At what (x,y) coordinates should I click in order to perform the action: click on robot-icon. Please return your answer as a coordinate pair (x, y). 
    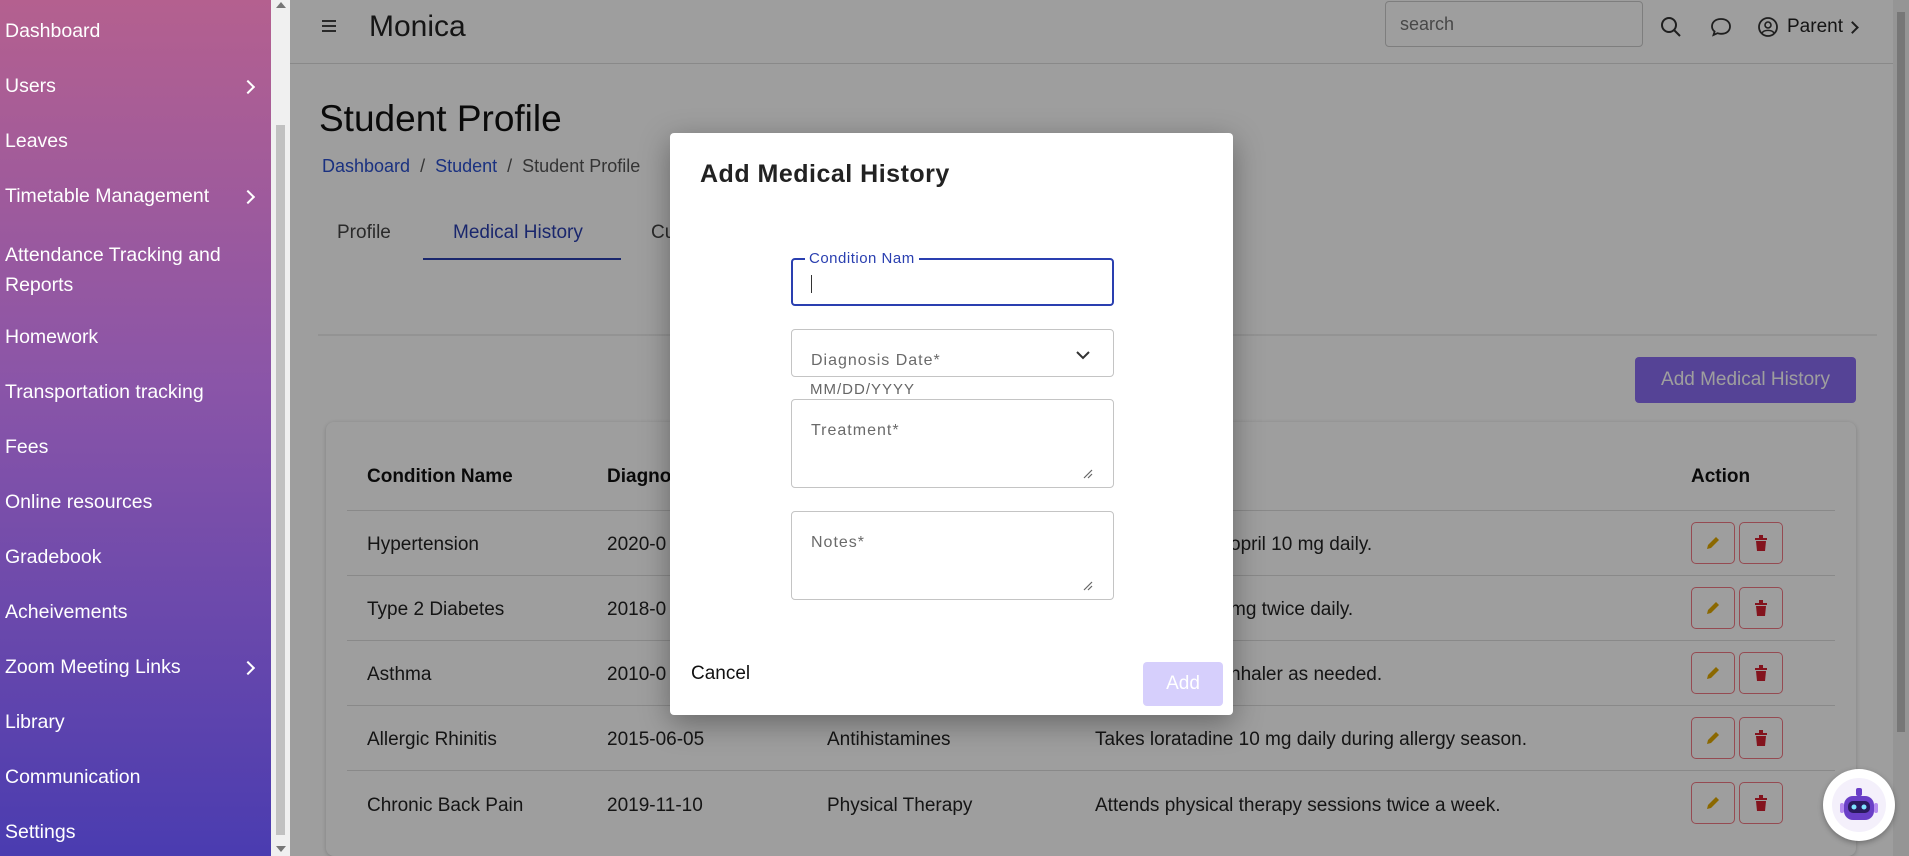
    Looking at the image, I should click on (1859, 805).